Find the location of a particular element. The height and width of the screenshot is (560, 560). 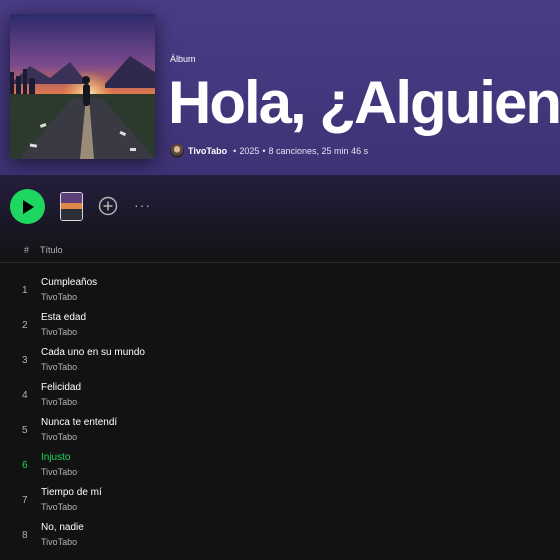

artist-avatar is located at coordinates (177, 151).